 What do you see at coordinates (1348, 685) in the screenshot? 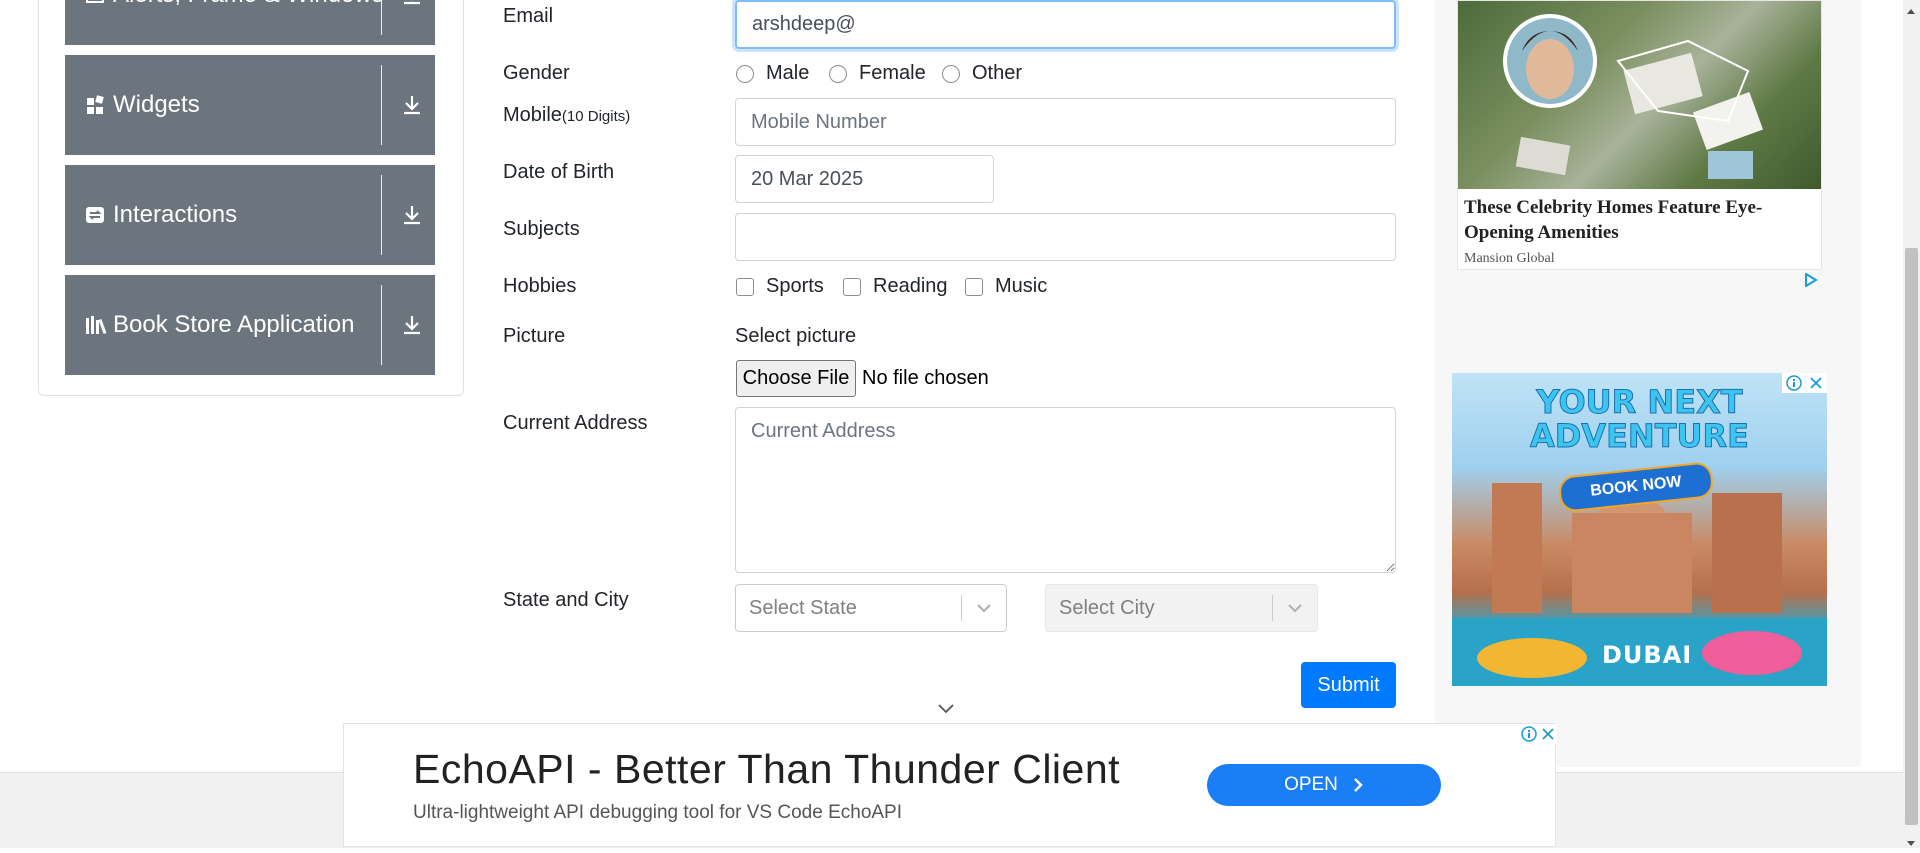
I see `submit-button: Submit` at bounding box center [1348, 685].